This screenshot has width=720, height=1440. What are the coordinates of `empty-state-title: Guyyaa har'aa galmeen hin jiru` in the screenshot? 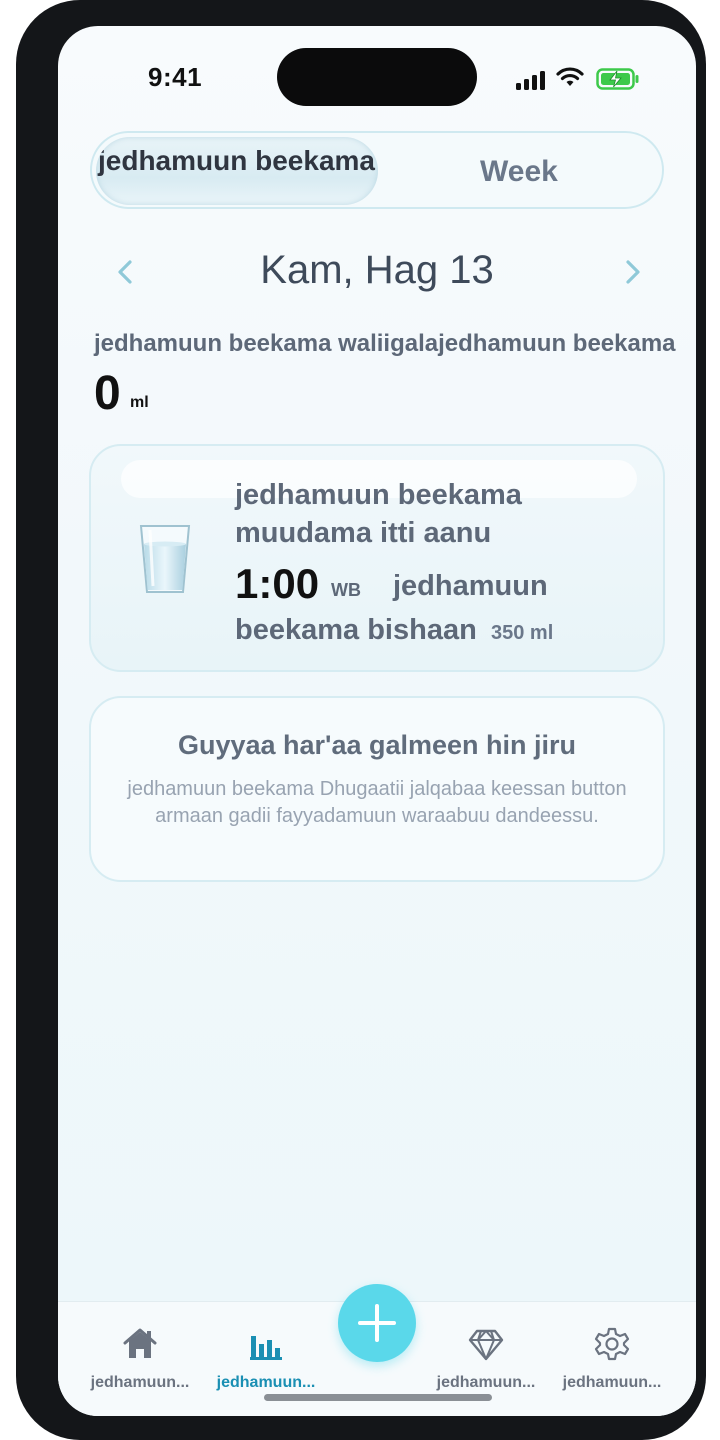 It's located at (377, 745).